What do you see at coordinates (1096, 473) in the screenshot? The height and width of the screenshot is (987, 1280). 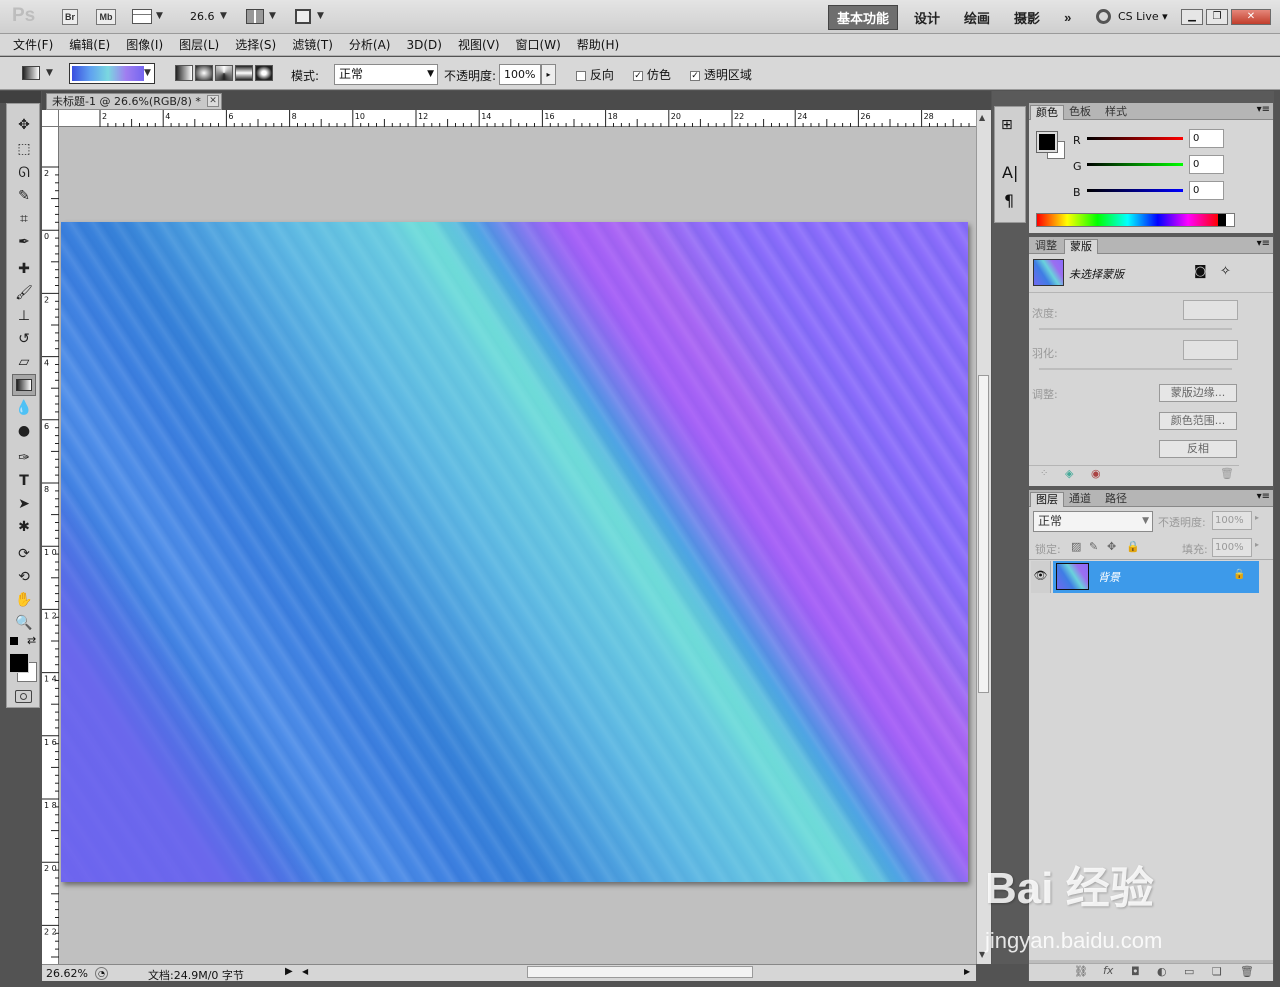 I see `disable-mask-icon: ◉` at bounding box center [1096, 473].